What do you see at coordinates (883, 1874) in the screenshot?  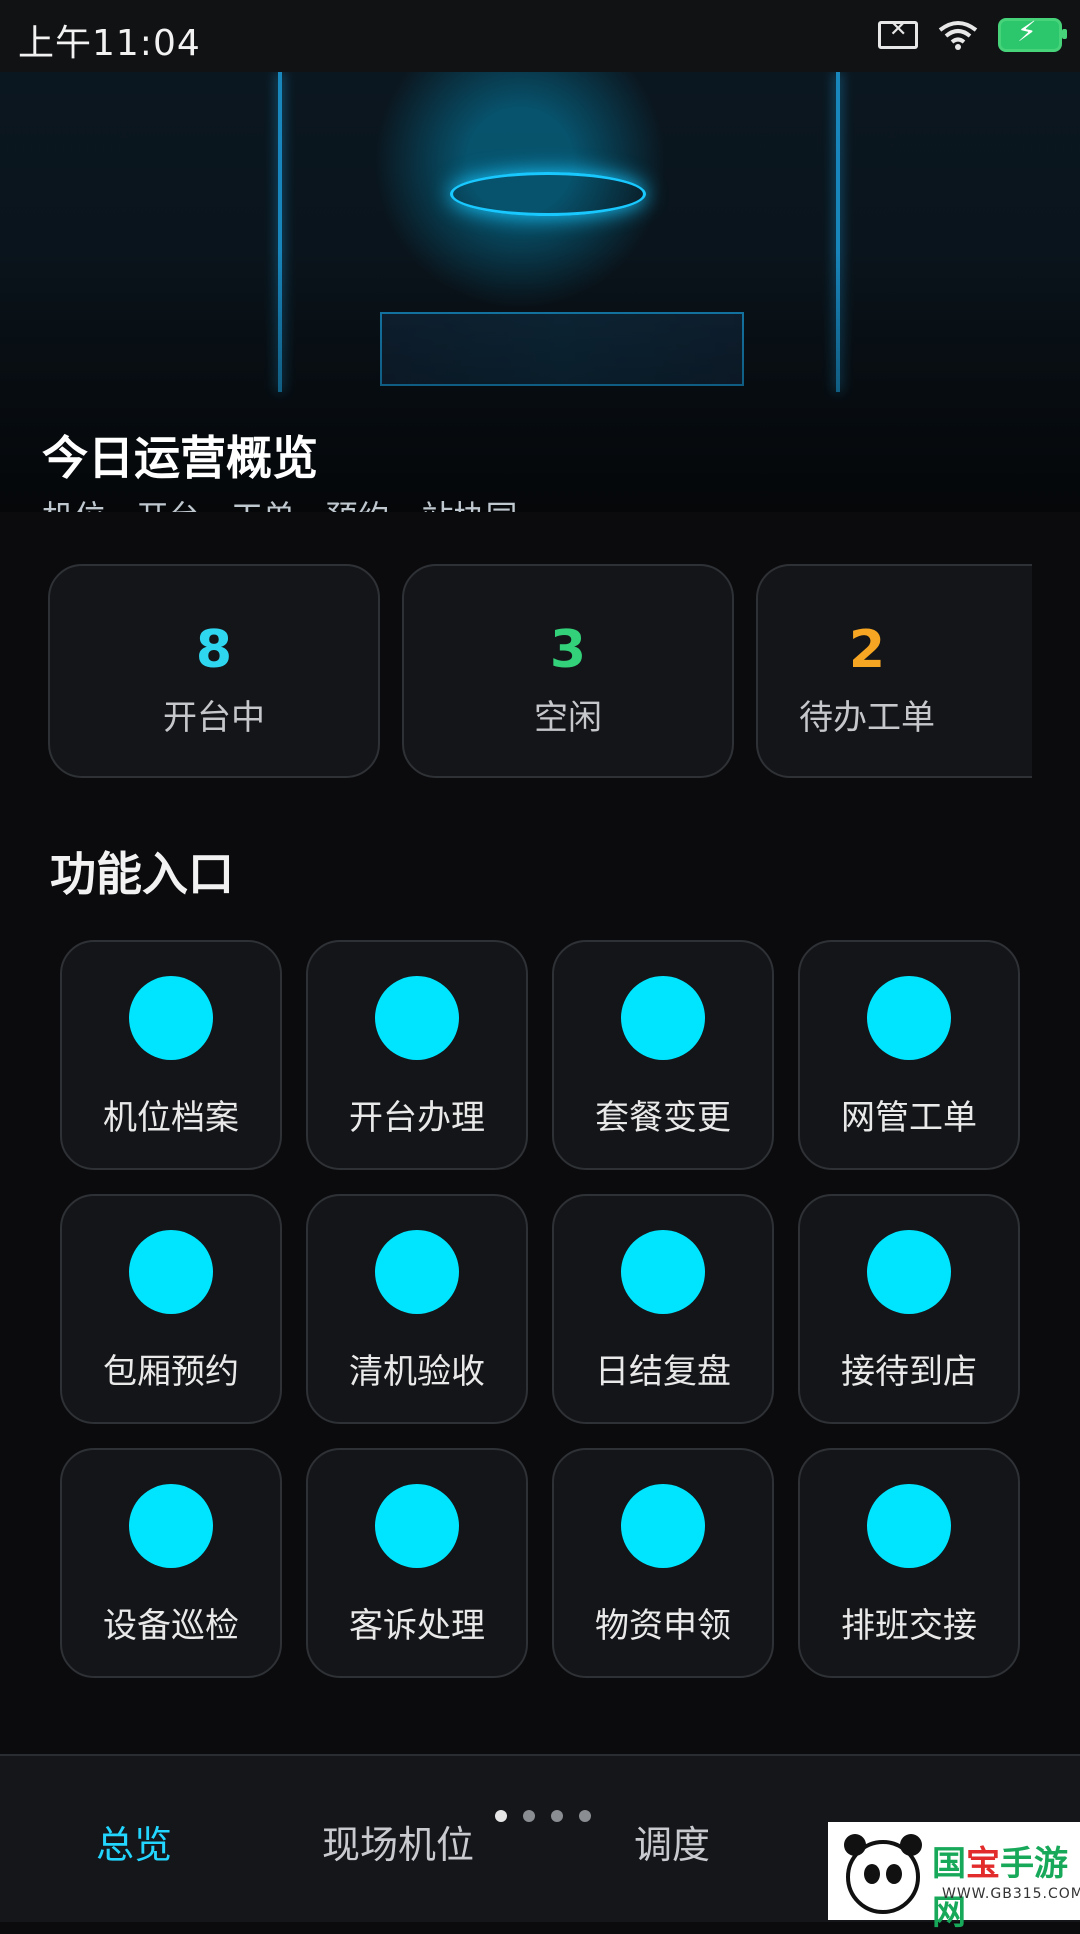 I see `panda-logo-icon` at bounding box center [883, 1874].